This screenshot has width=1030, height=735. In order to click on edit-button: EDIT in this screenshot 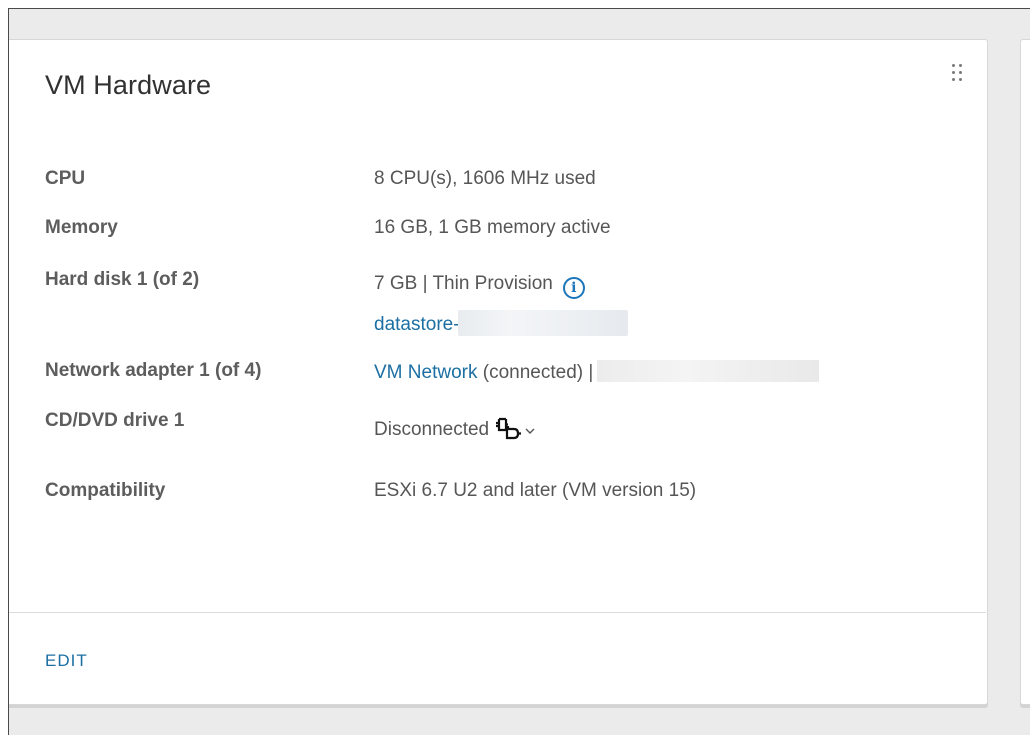, I will do `click(66, 661)`.